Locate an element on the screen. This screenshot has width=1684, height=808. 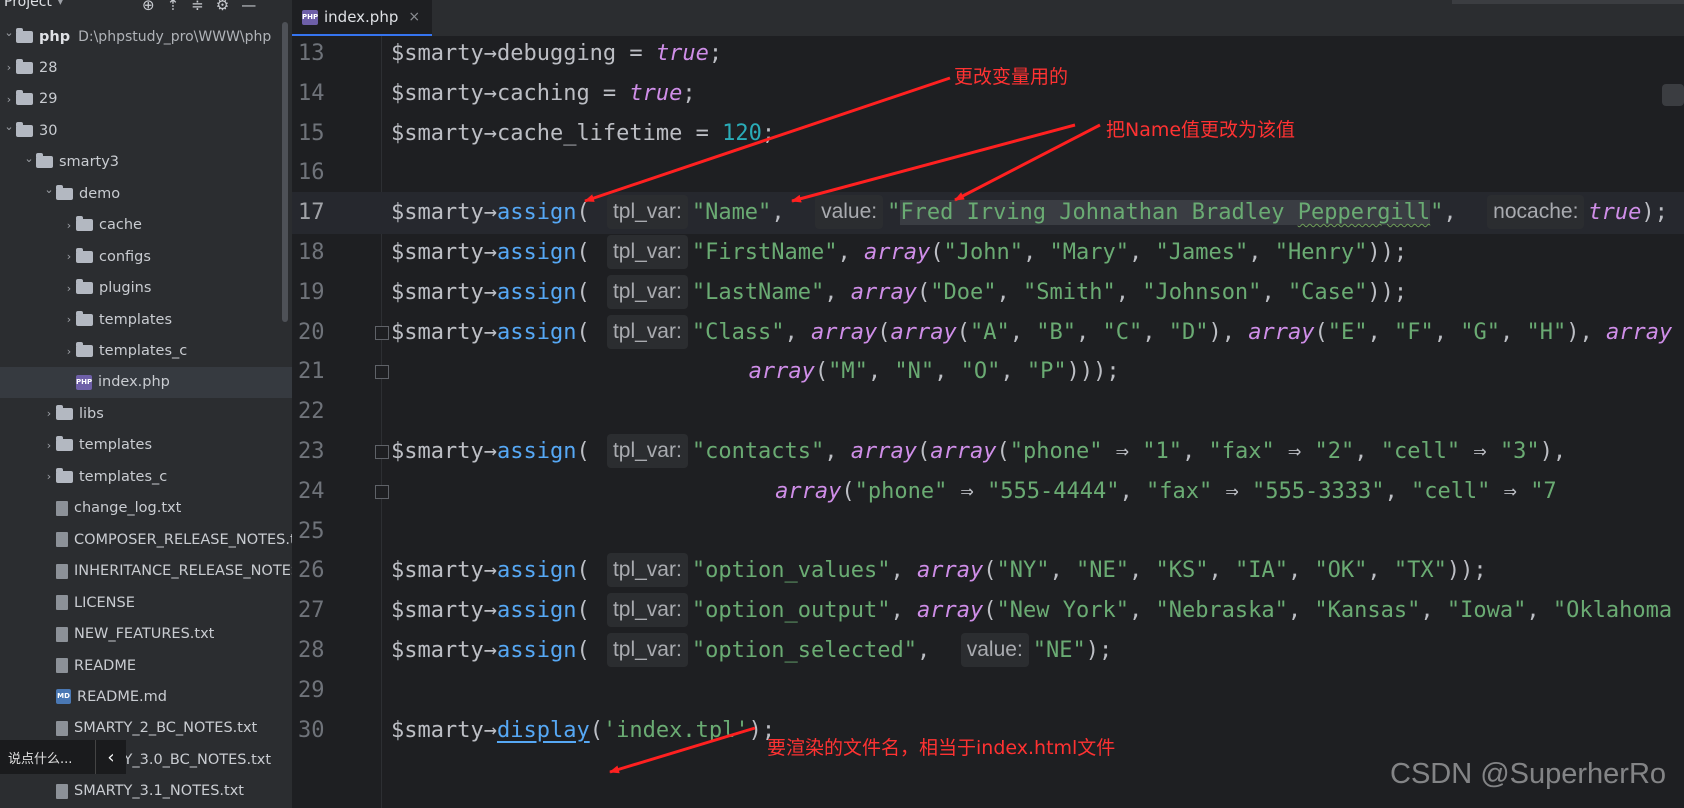
tree-item-smarty-3-1-notes-txt: SMARTY_3.1_NOTES.txt is located at coordinates (146, 791).